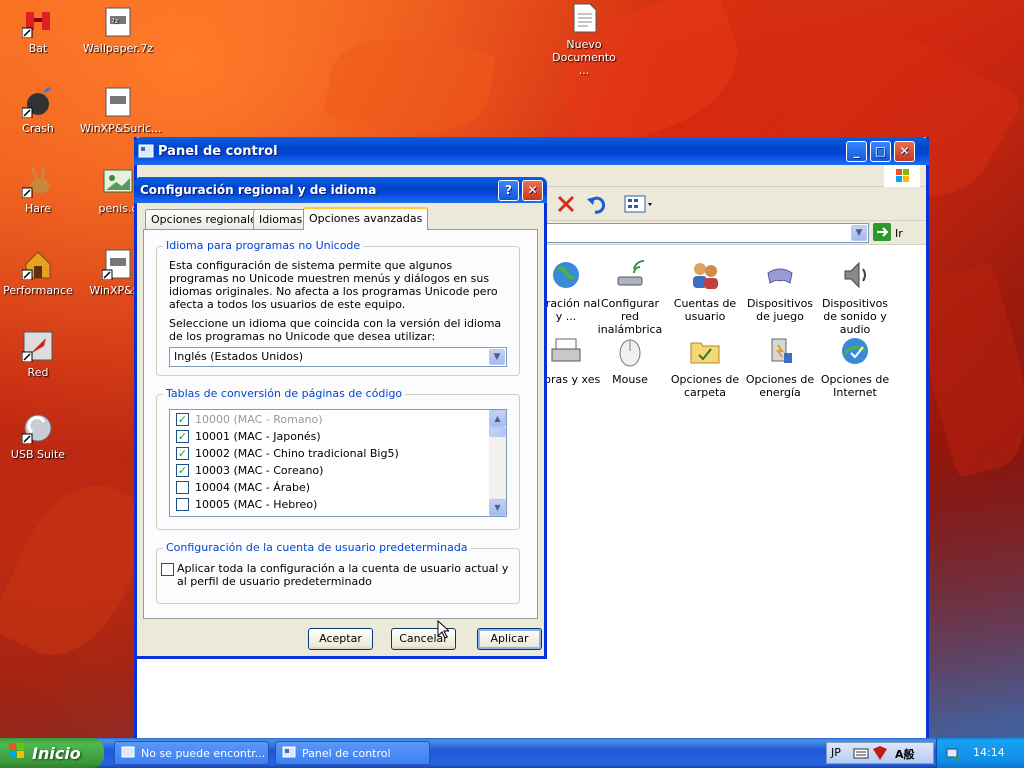 The width and height of the screenshot is (1024, 768). I want to click on ime-icon, so click(880, 754).